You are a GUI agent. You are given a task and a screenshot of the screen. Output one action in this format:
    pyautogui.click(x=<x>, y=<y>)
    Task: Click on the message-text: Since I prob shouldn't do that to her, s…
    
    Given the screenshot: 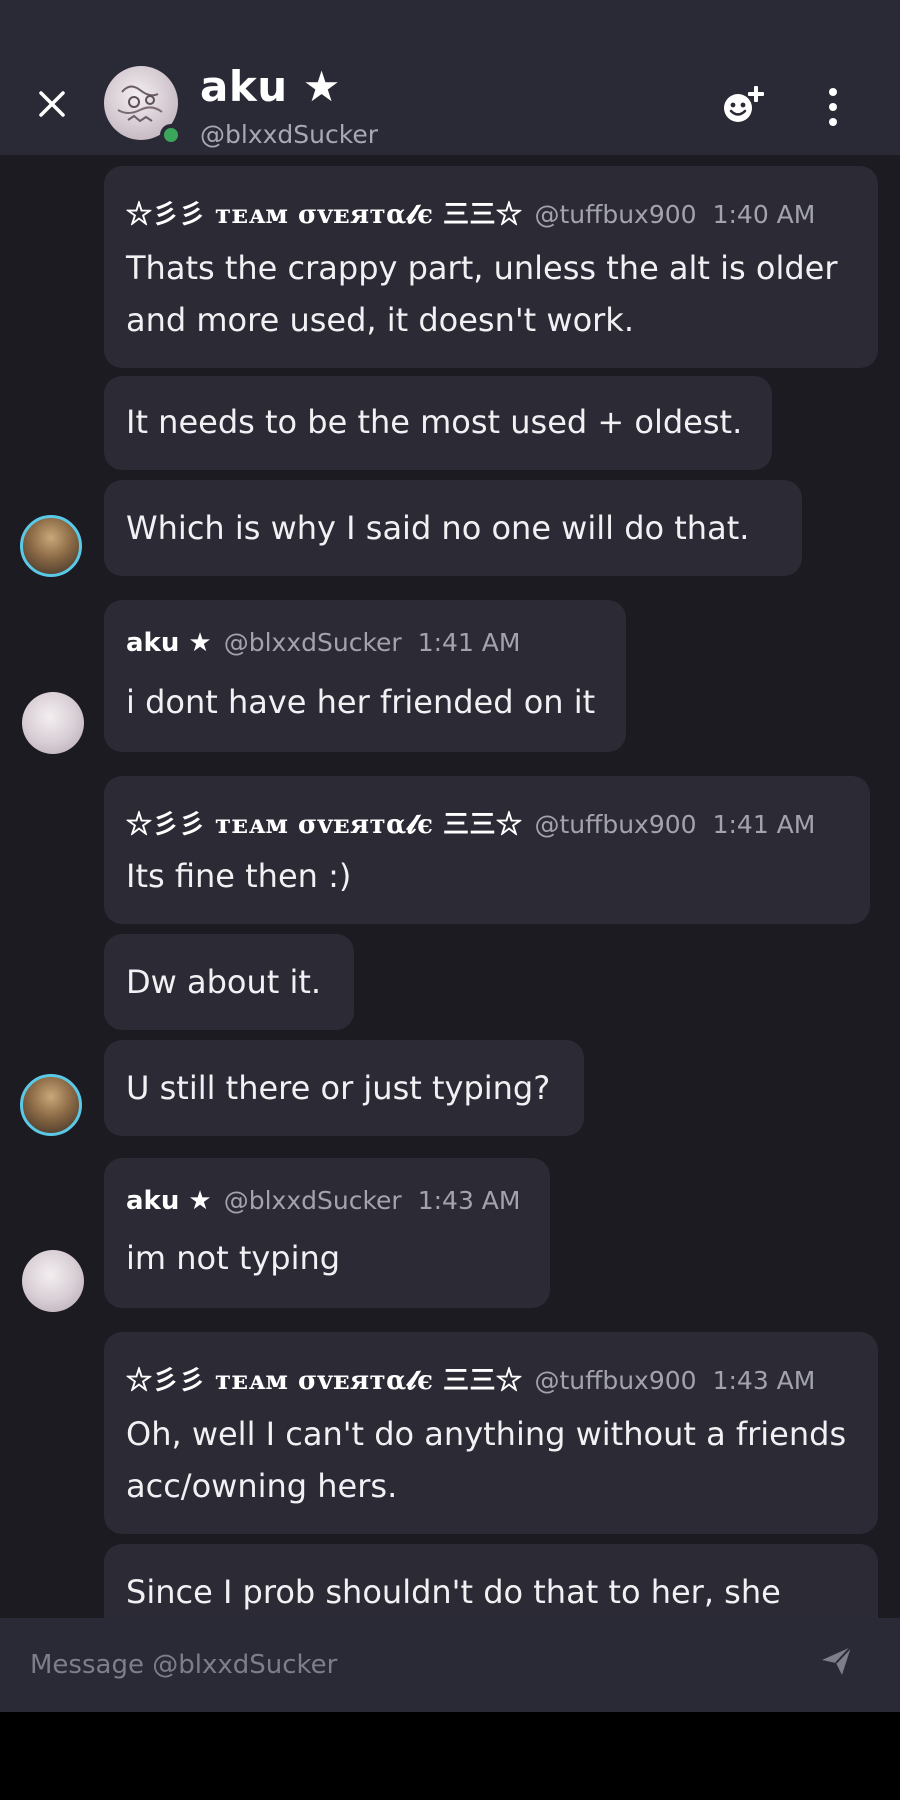 What is the action you would take?
    pyautogui.click(x=453, y=1592)
    